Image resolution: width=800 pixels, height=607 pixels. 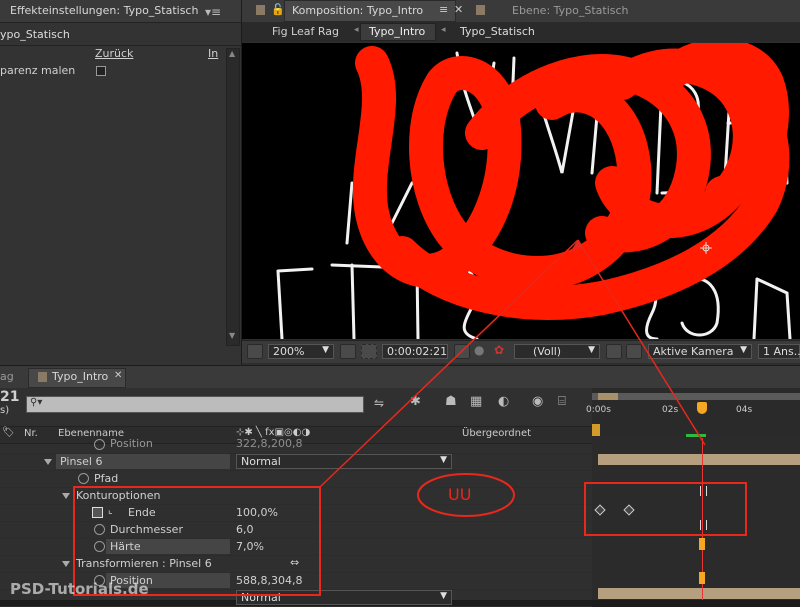 I want to click on always-preview-icon, so click(x=255, y=351).